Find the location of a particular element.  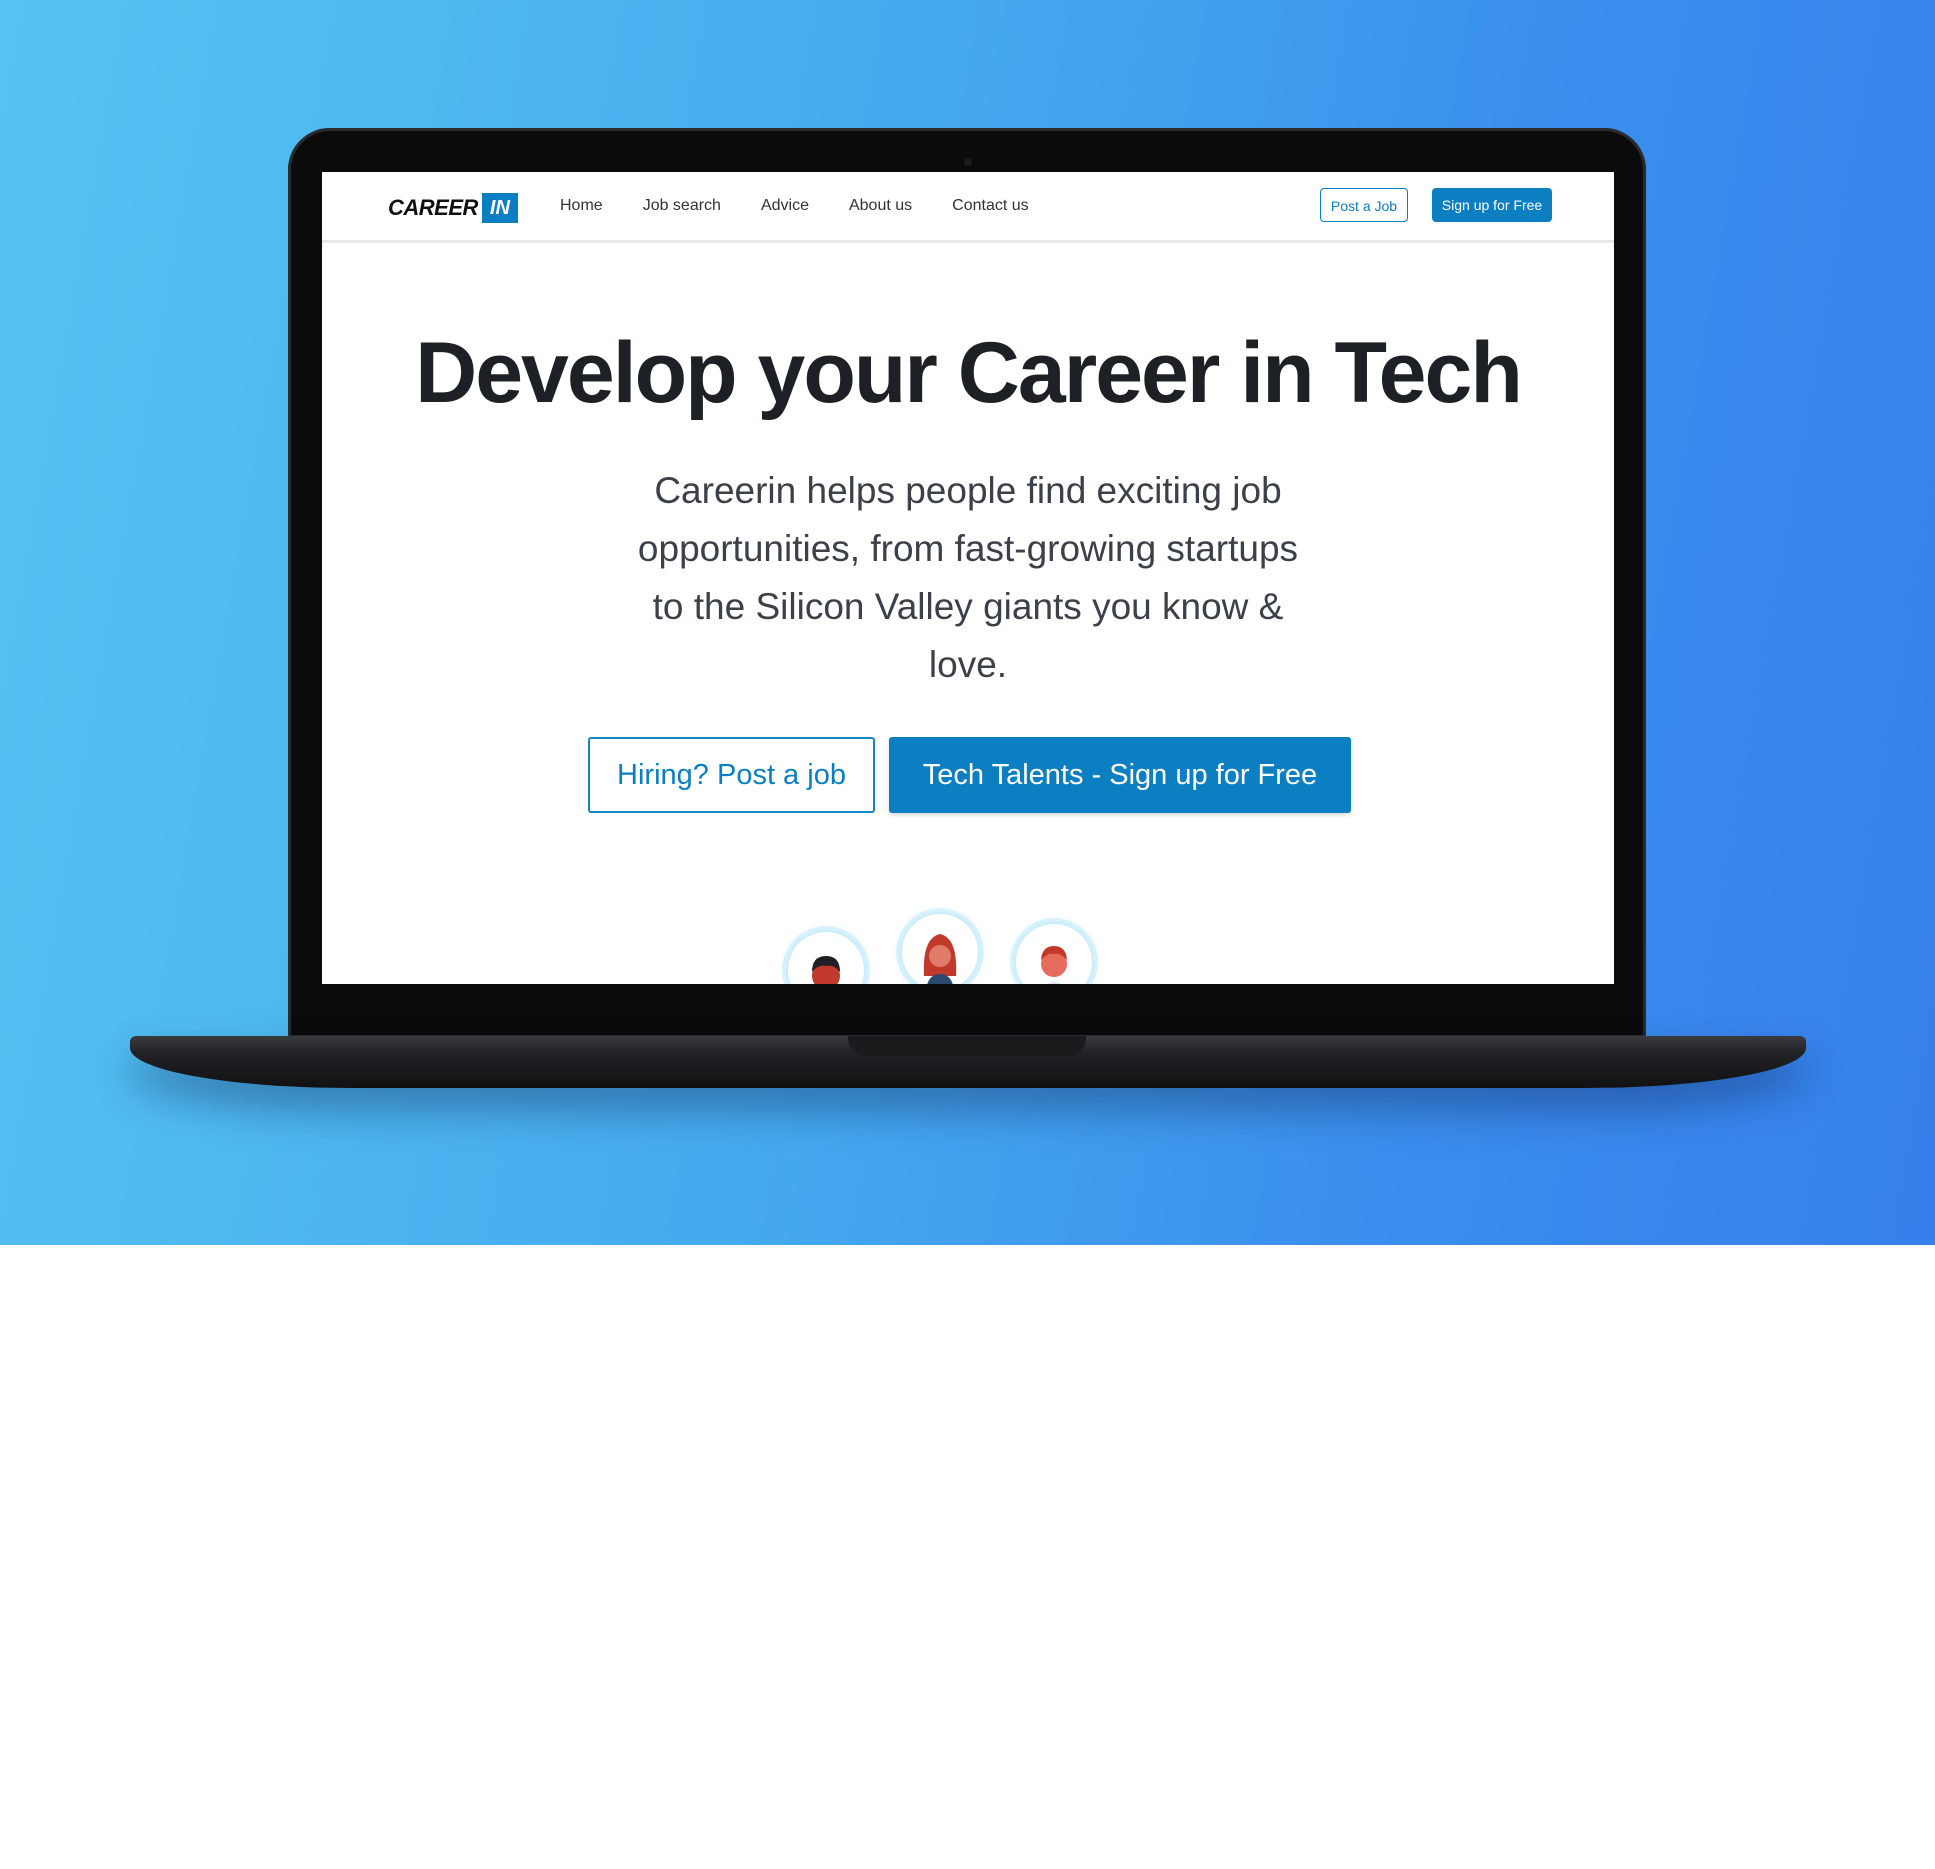

nav-link-job-search: Job search is located at coordinates (682, 206).